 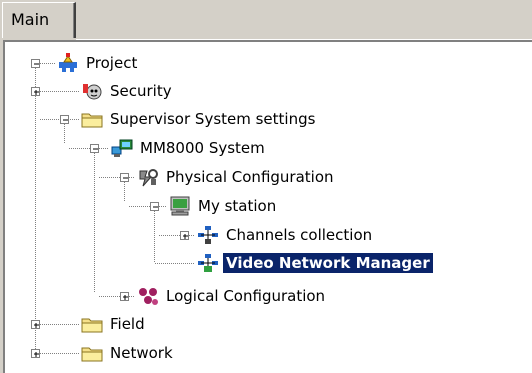 What do you see at coordinates (68, 63) in the screenshot?
I see `project-icon` at bounding box center [68, 63].